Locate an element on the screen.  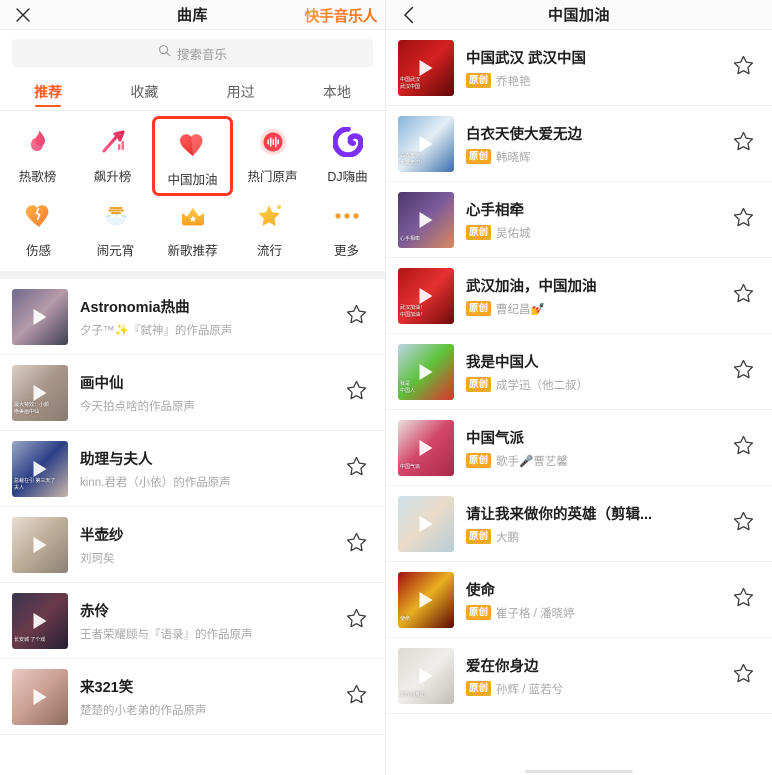
song-subtitle: 原创 乔艳艳 is located at coordinates (591, 80).